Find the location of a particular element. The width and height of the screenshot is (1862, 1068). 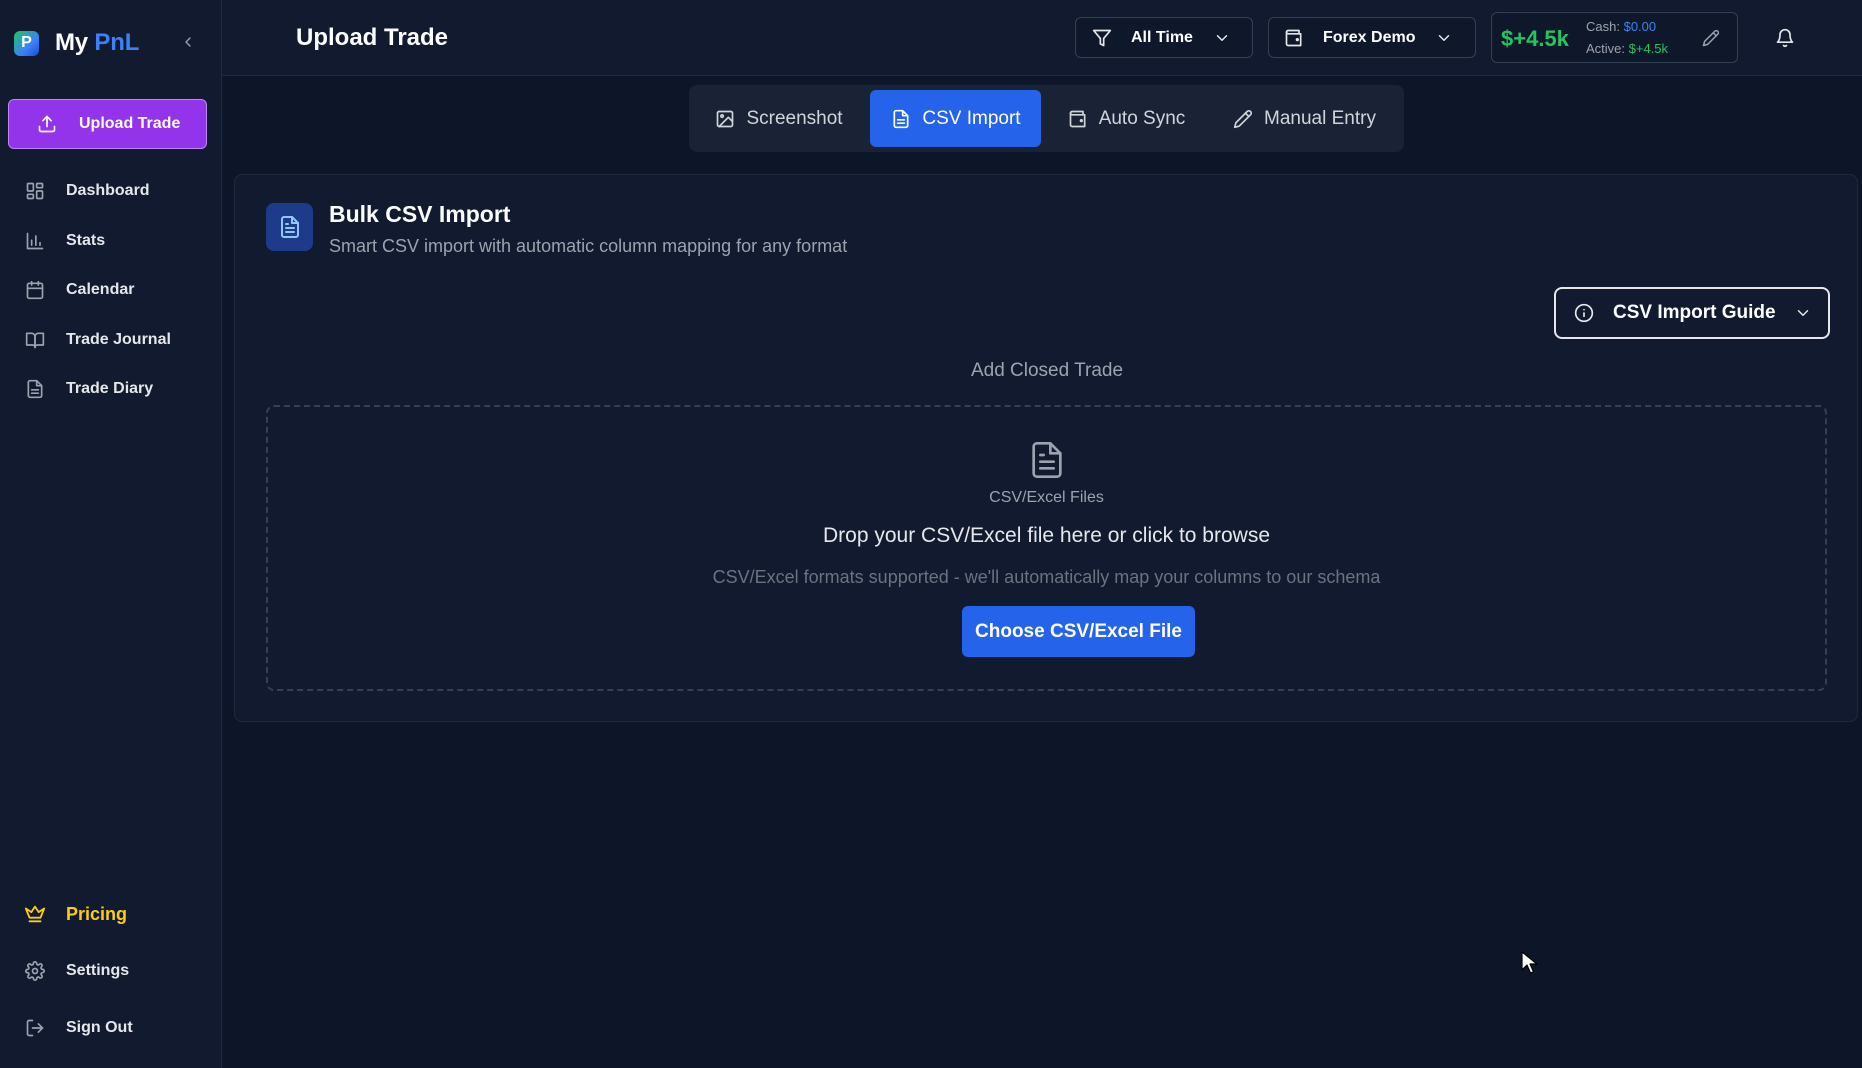

sidebar-item-label: Trade Diary is located at coordinates (110, 388).